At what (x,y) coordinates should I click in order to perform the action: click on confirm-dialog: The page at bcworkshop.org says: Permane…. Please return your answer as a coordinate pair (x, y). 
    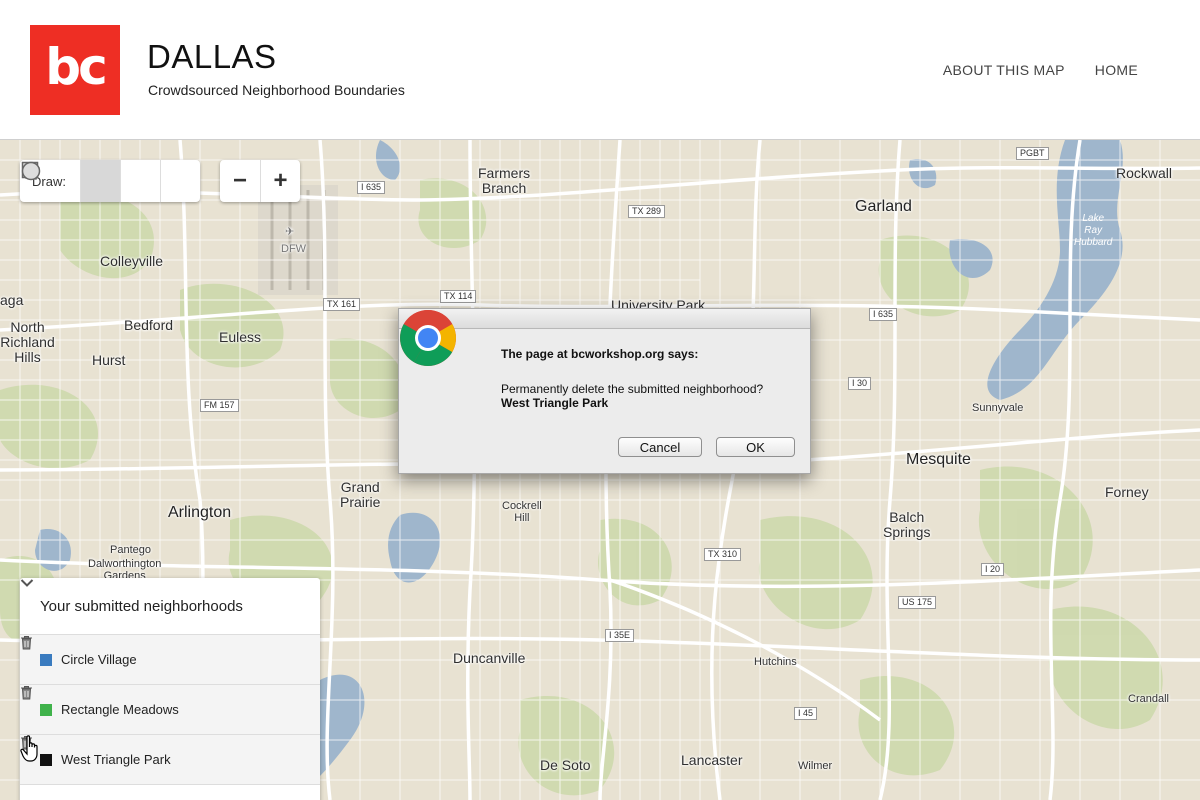
    Looking at the image, I should click on (604, 391).